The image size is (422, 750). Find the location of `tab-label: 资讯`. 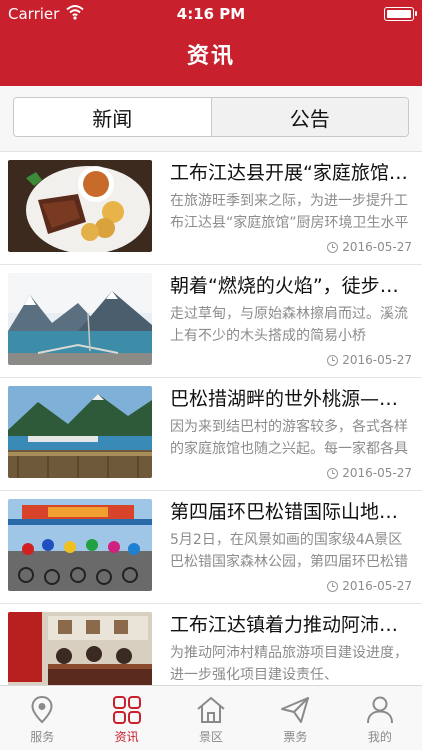

tab-label: 资讯 is located at coordinates (126, 737).